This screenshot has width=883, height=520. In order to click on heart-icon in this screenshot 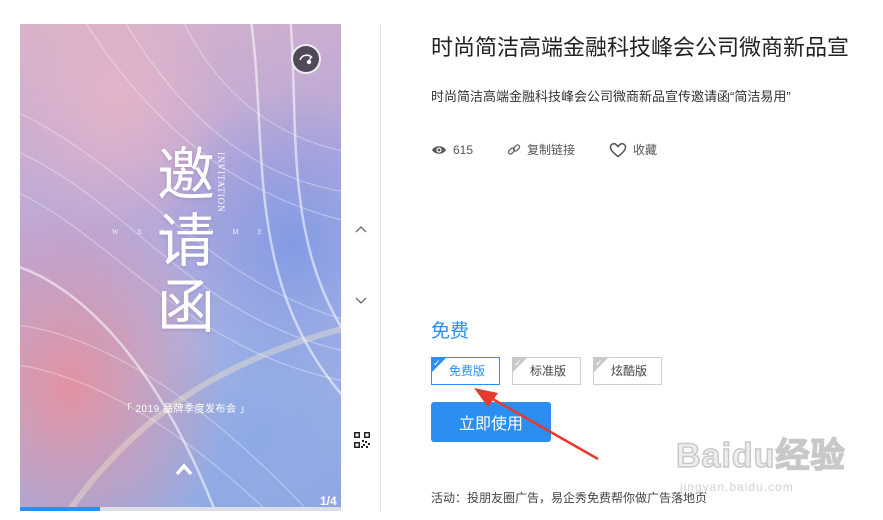, I will do `click(618, 149)`.